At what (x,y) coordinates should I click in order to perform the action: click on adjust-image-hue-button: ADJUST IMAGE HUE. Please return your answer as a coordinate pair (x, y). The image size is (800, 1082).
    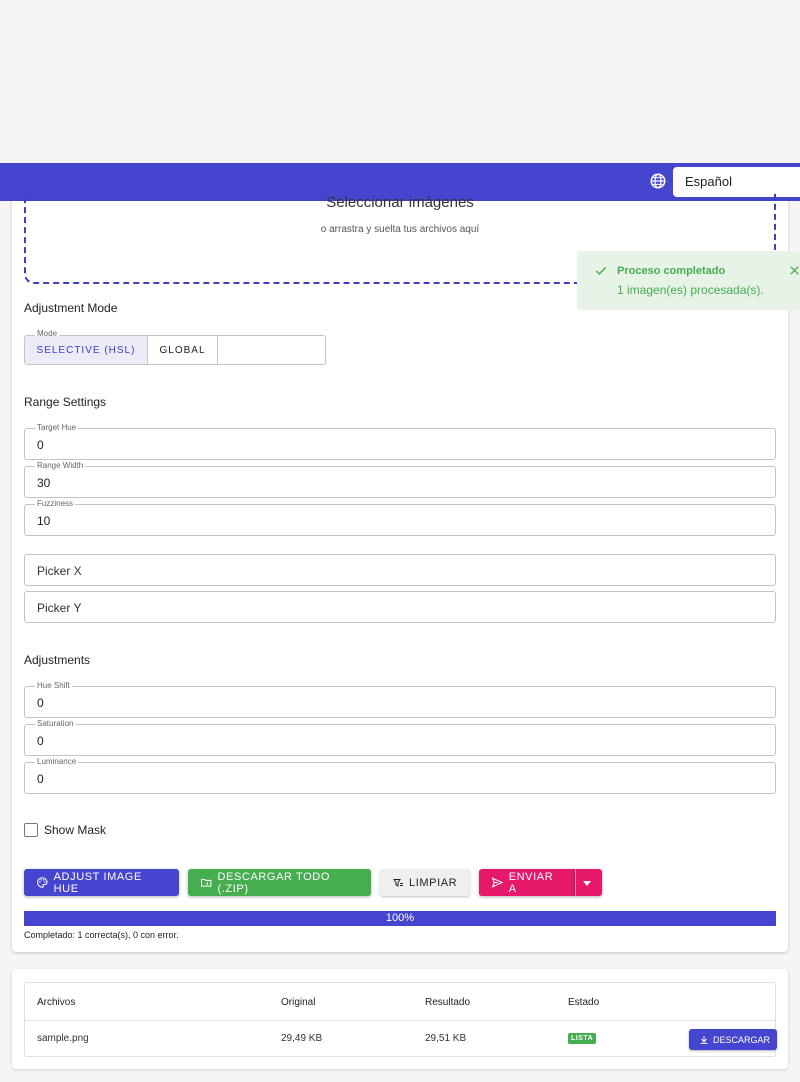
    Looking at the image, I should click on (101, 882).